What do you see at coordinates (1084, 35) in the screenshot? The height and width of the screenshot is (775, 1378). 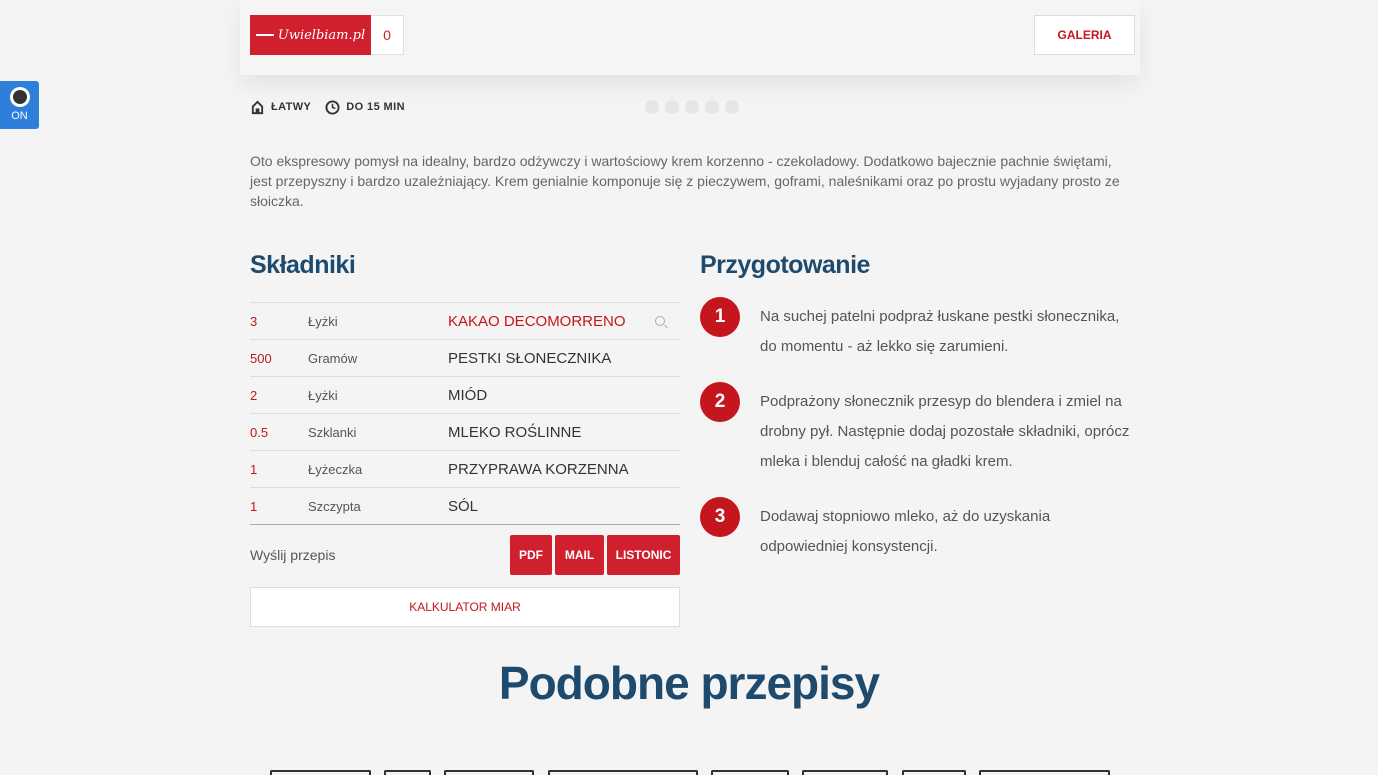 I see `gallery-button: GALERIA` at bounding box center [1084, 35].